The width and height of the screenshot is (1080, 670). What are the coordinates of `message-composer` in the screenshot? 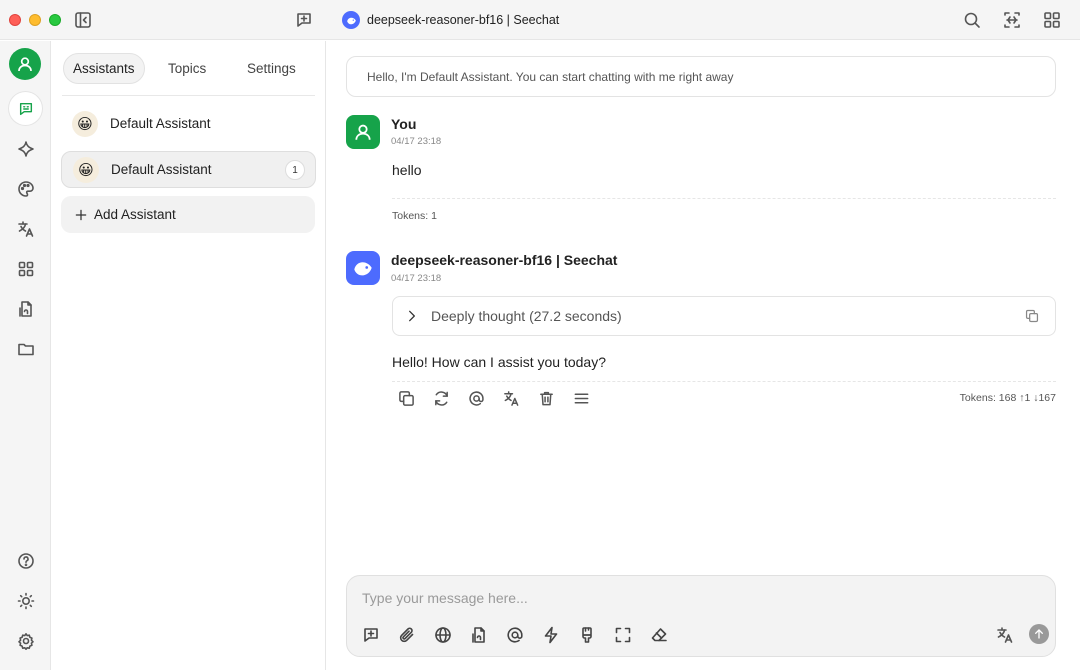 It's located at (701, 616).